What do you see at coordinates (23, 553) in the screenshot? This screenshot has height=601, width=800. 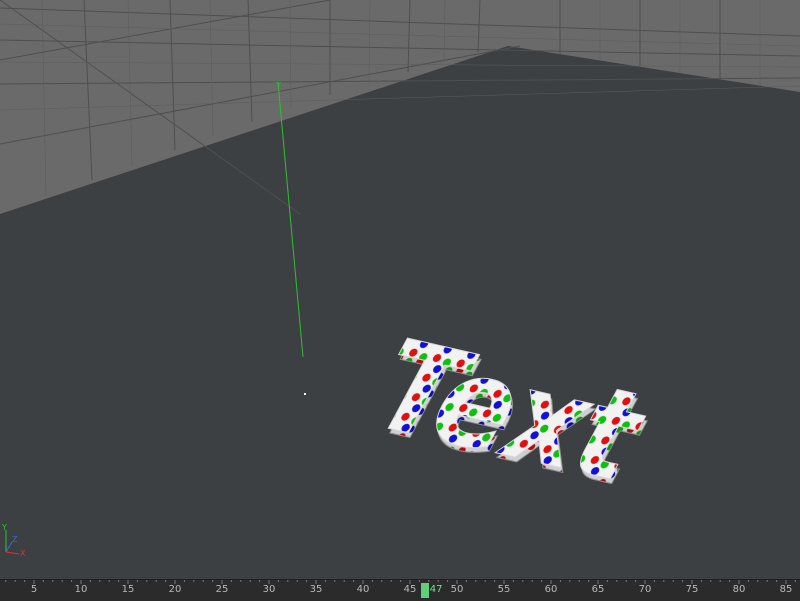 I see `gizmo-x-label: X` at bounding box center [23, 553].